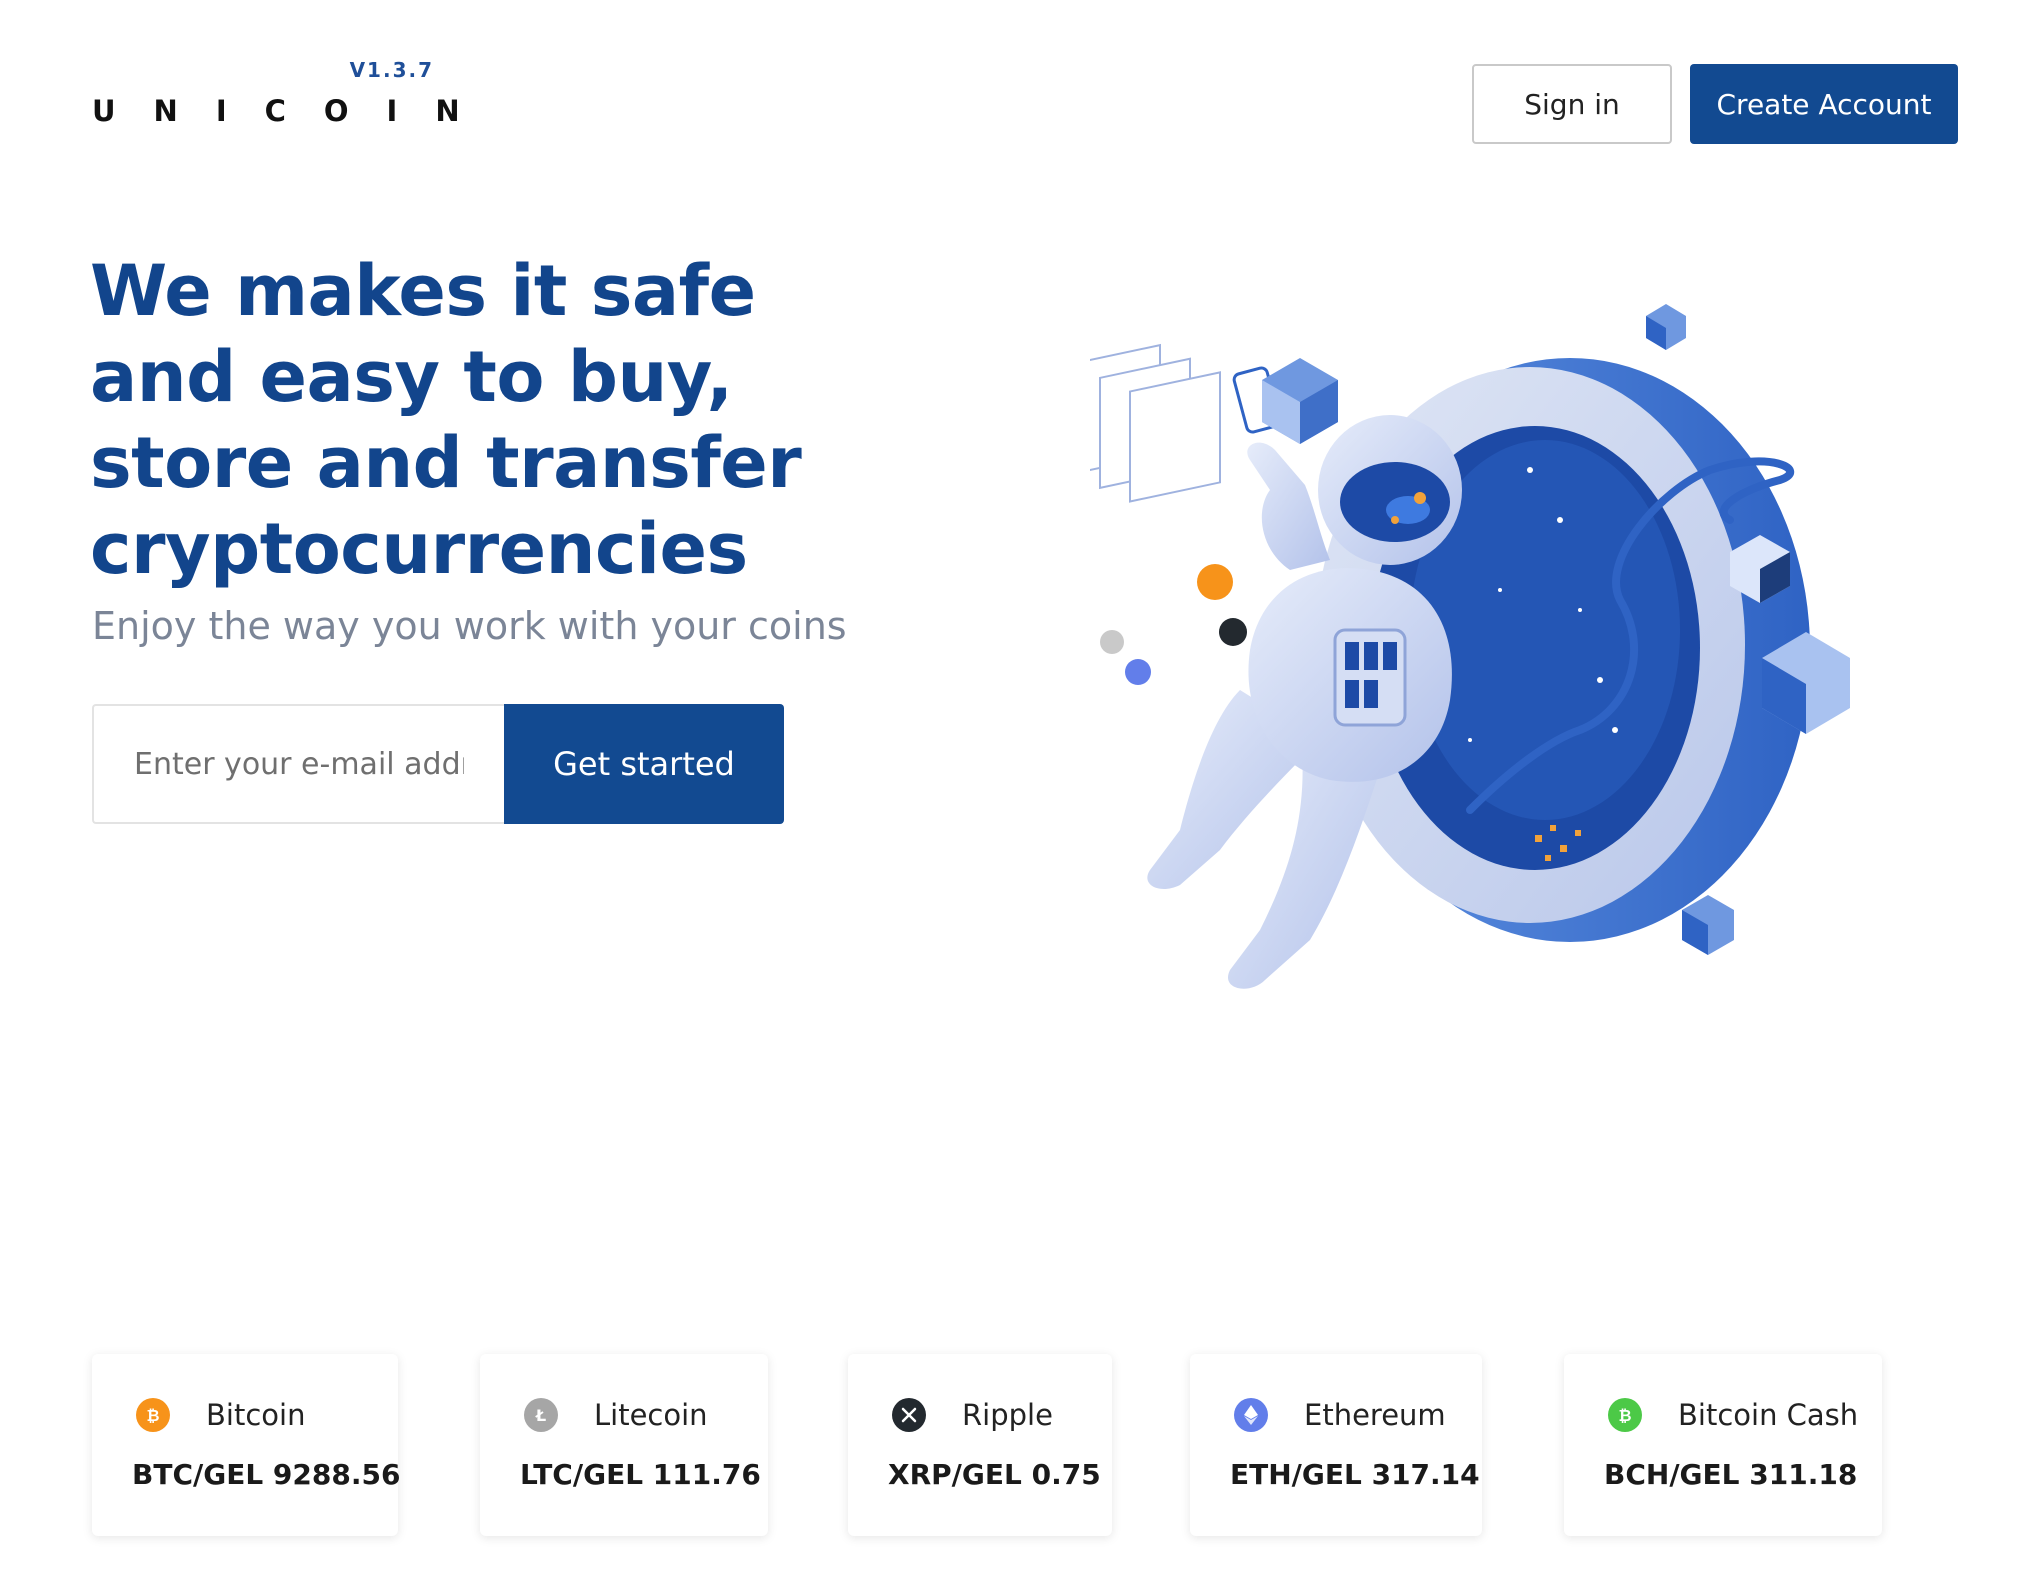 This screenshot has width=2042, height=1590. What do you see at coordinates (266, 1474) in the screenshot?
I see `coin-price: BTC/GEL 9288.56` at bounding box center [266, 1474].